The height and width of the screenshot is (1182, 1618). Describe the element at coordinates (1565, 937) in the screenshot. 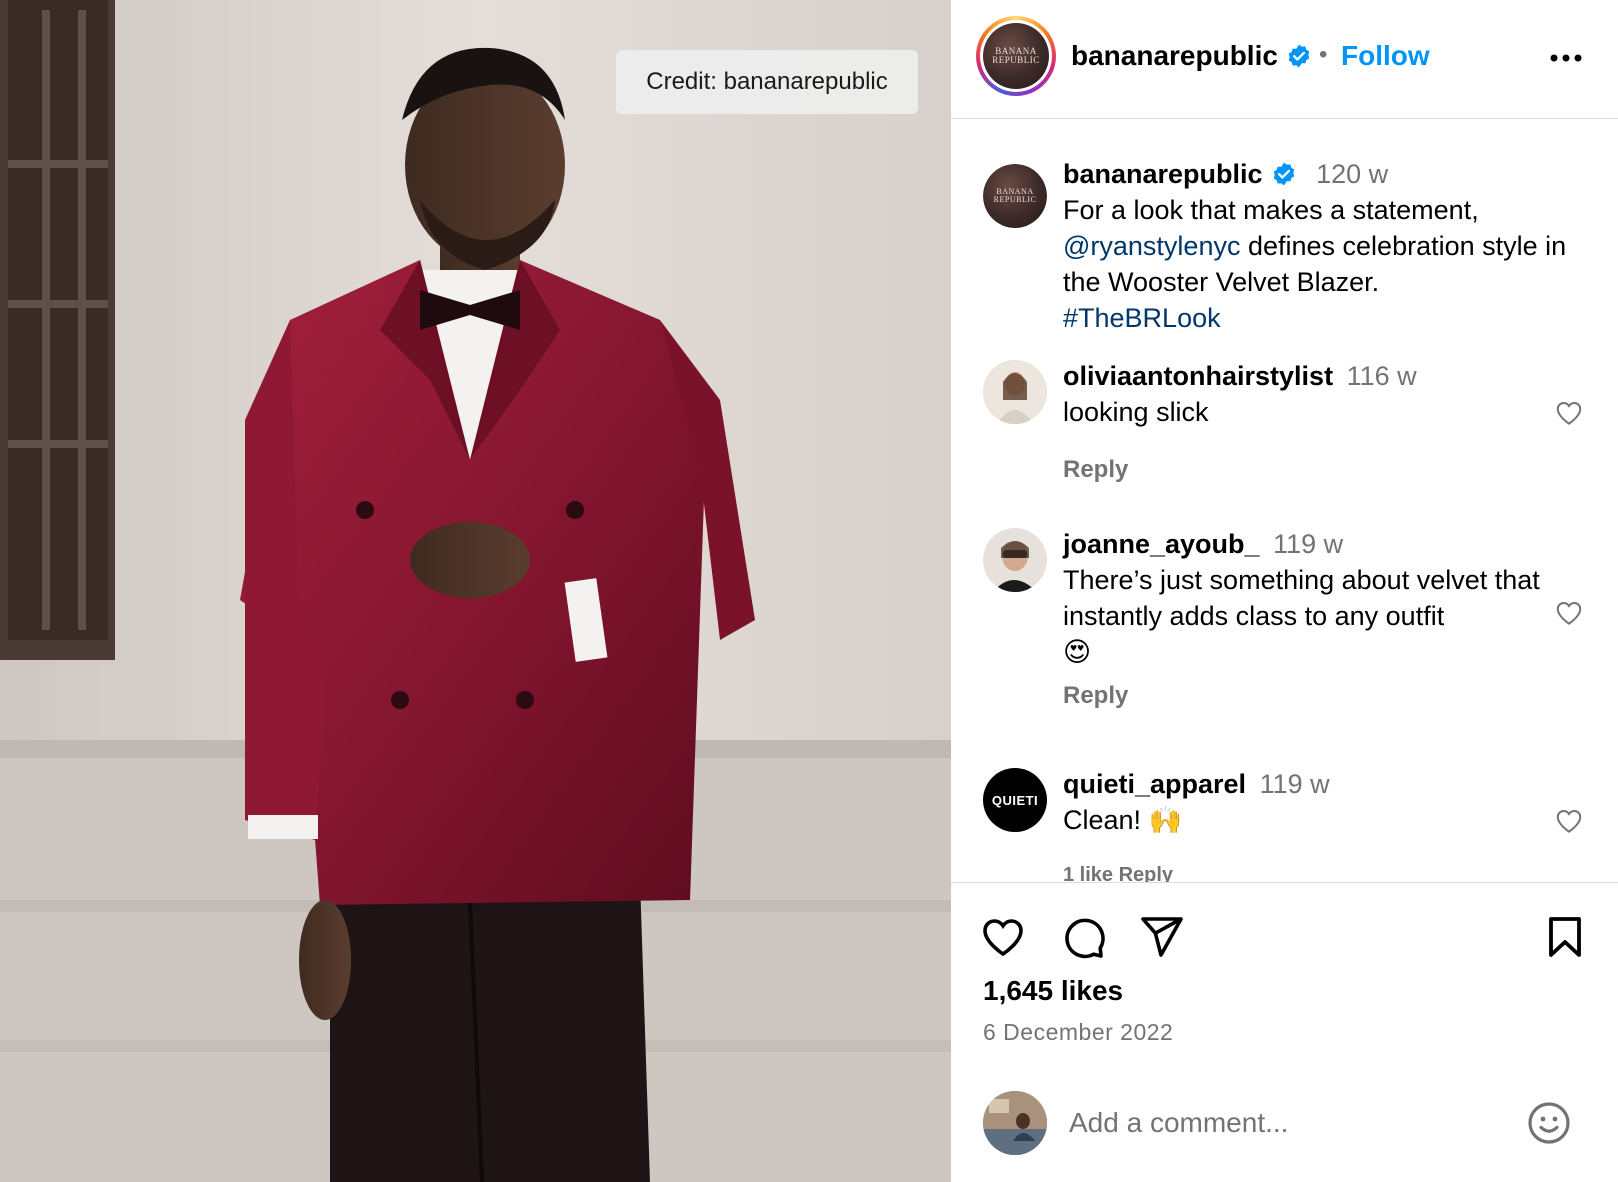

I see `bookmark-icon` at that location.